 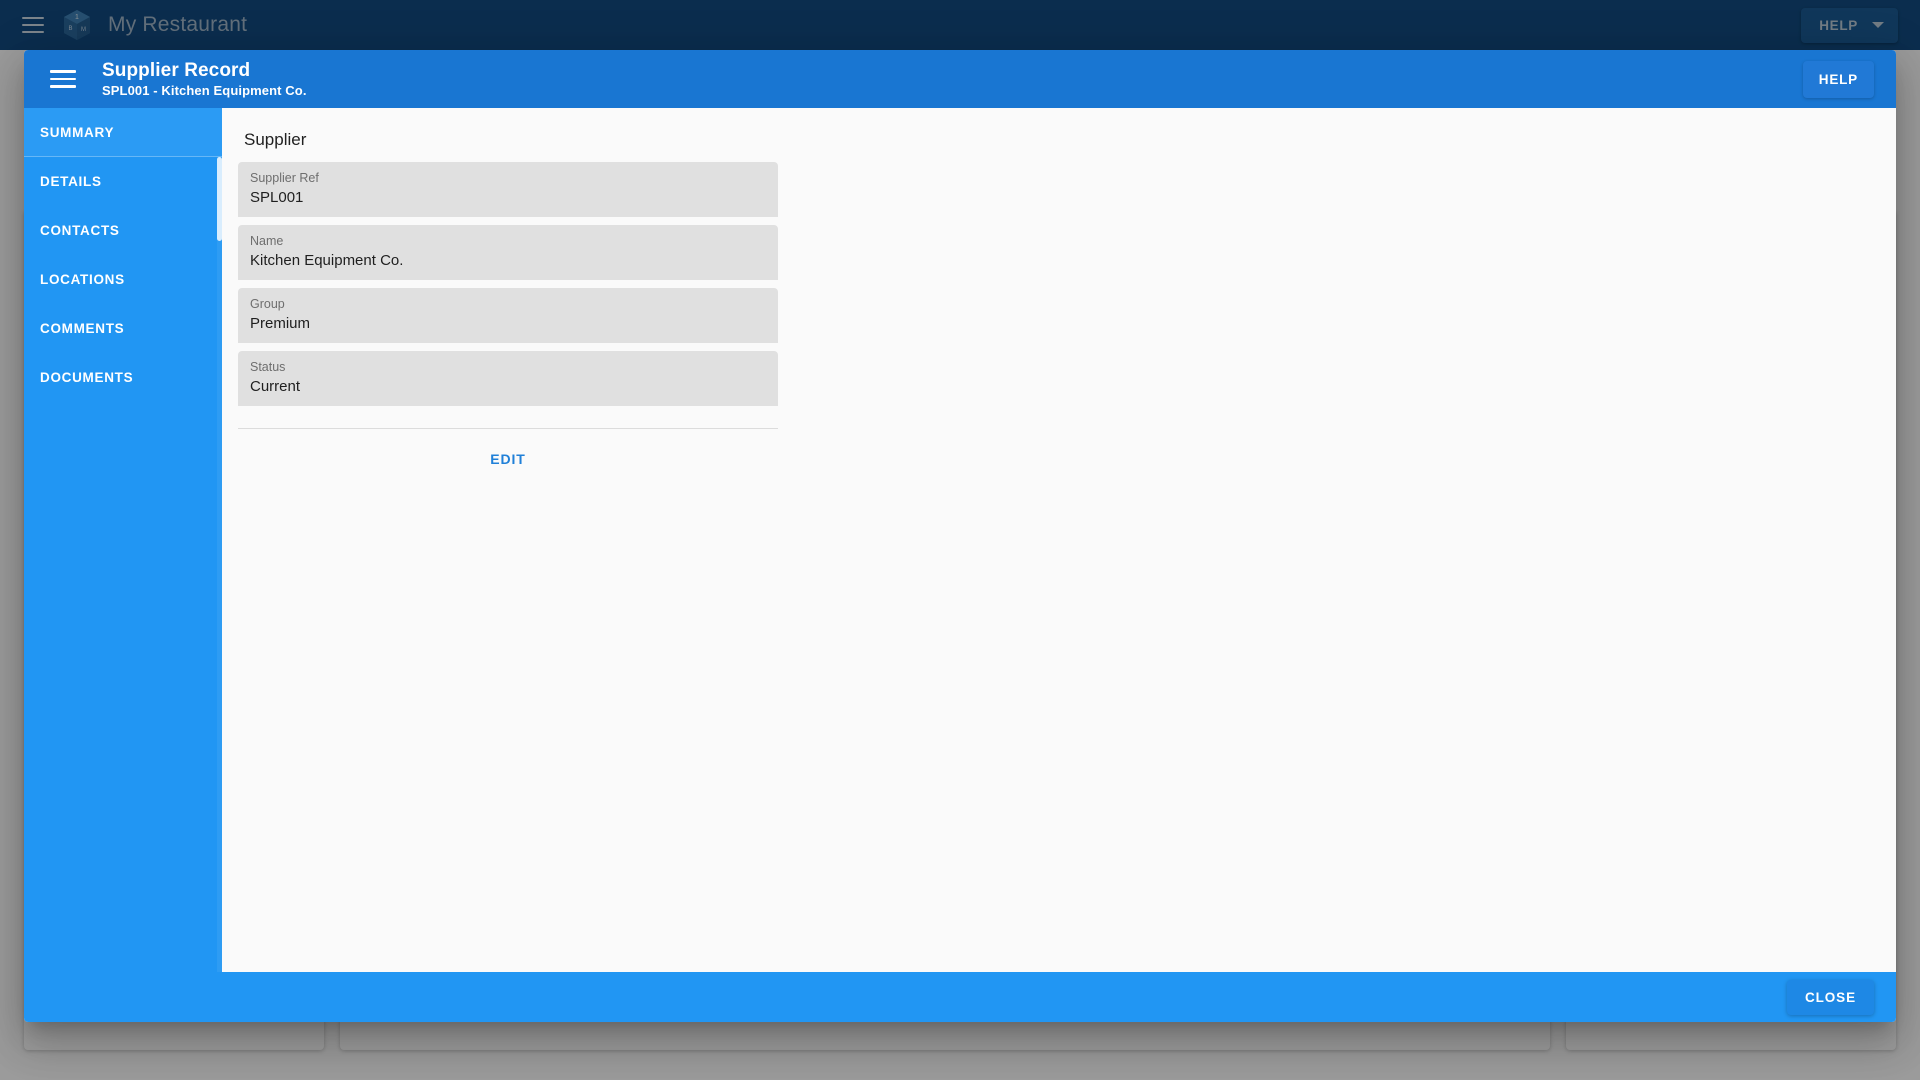 What do you see at coordinates (219, 564) in the screenshot?
I see `sidebar-scrollbar-track` at bounding box center [219, 564].